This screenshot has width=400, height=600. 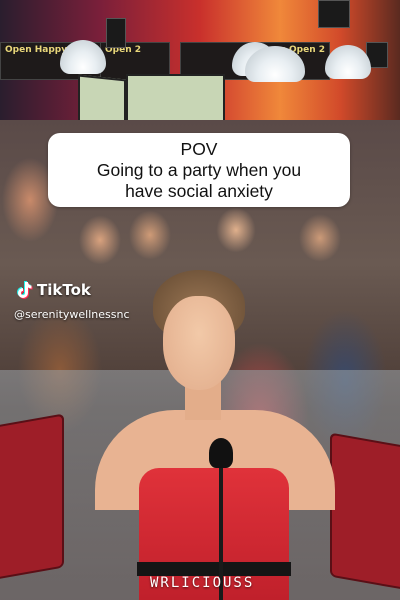 I want to click on microphone-icon, so click(x=221, y=453).